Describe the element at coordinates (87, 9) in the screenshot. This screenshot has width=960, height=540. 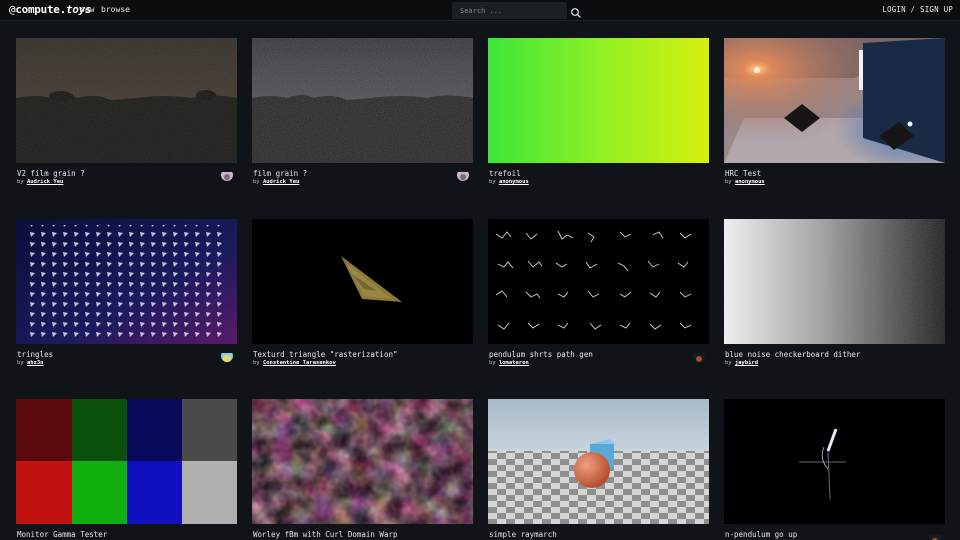
I see `nav-new-link: new` at that location.